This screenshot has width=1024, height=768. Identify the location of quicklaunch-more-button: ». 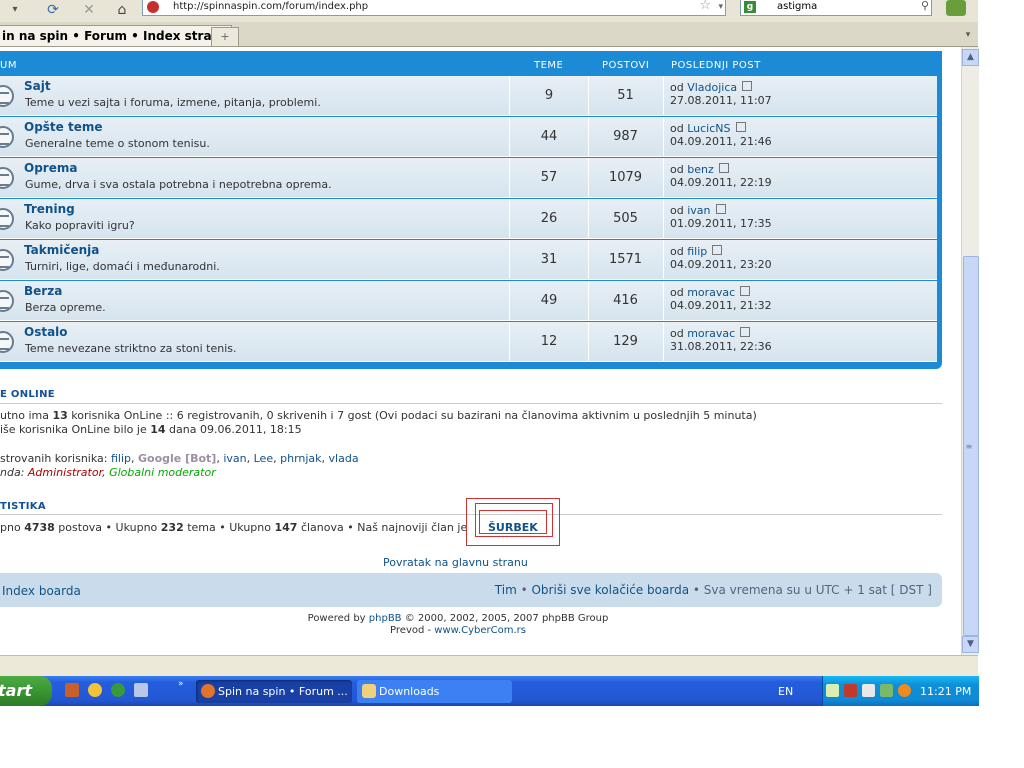
(181, 684).